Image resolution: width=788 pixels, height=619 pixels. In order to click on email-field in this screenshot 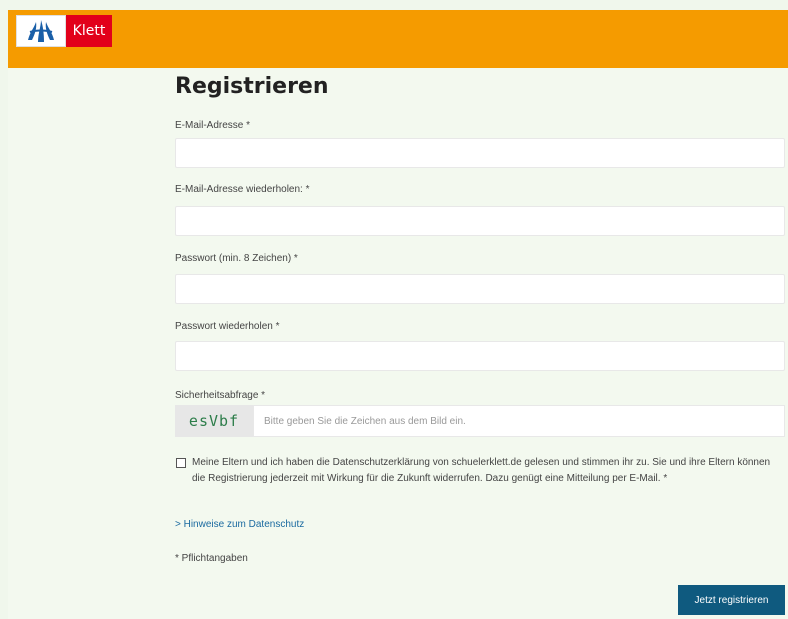, I will do `click(480, 153)`.